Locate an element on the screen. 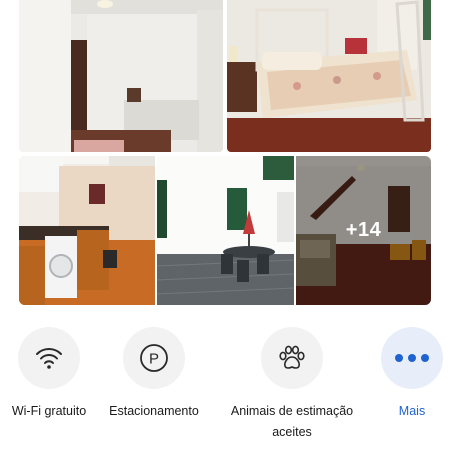 The image size is (450, 450). paw-icon-circle is located at coordinates (292, 358).